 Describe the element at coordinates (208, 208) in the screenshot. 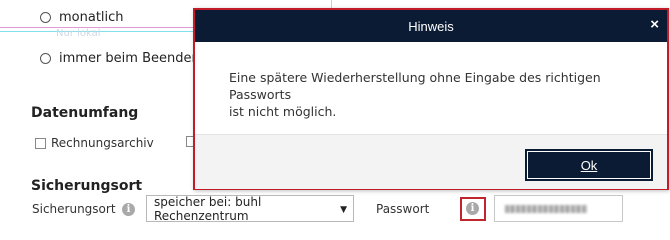

I see `select-value: speicher bei: buhl Rechenzentrum` at that location.